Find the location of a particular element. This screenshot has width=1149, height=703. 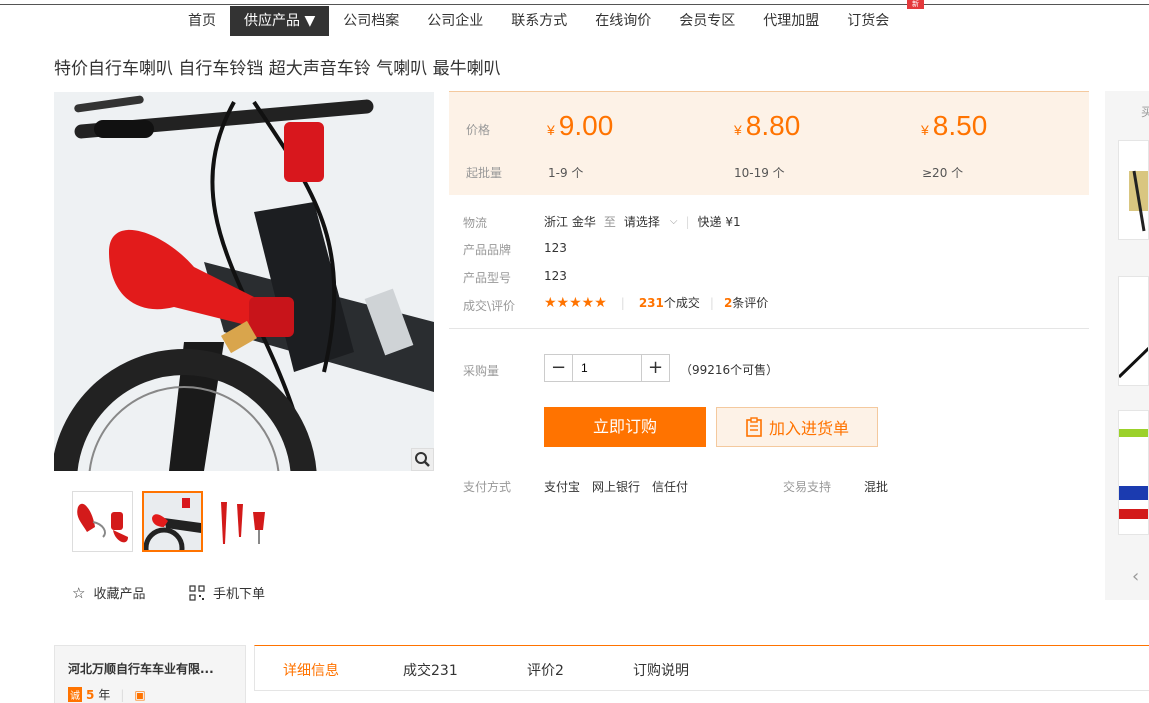

membership-years: 诚 5 年 | ▣ is located at coordinates (107, 694).